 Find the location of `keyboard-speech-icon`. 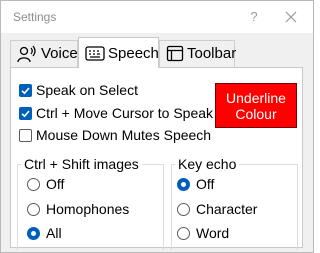

keyboard-speech-icon is located at coordinates (95, 56).